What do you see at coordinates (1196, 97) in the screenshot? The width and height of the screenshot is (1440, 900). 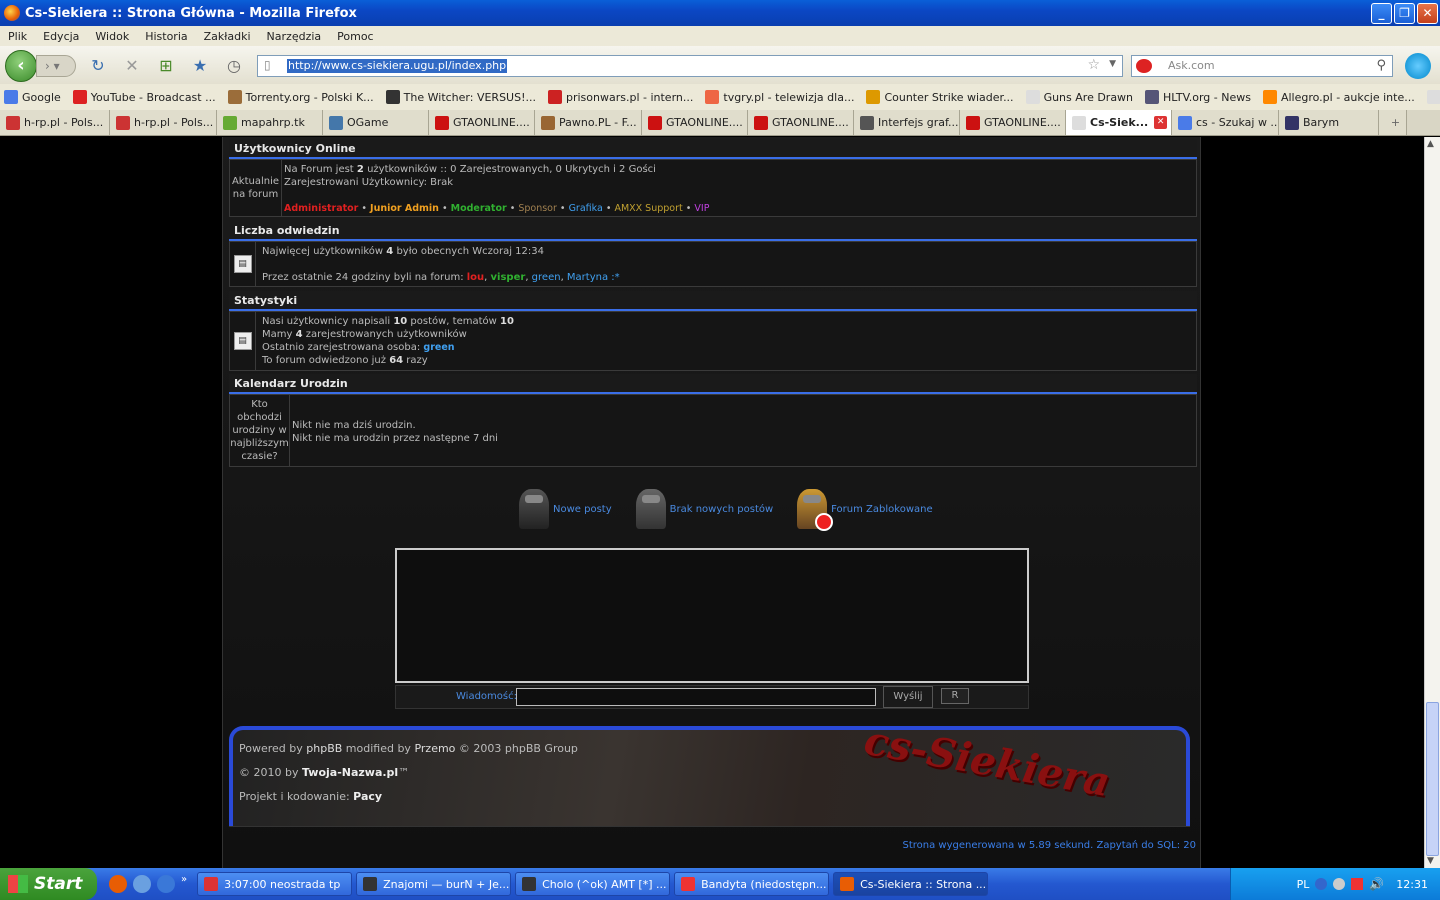 I see `bookmark-item: HLTV.org - News` at bounding box center [1196, 97].